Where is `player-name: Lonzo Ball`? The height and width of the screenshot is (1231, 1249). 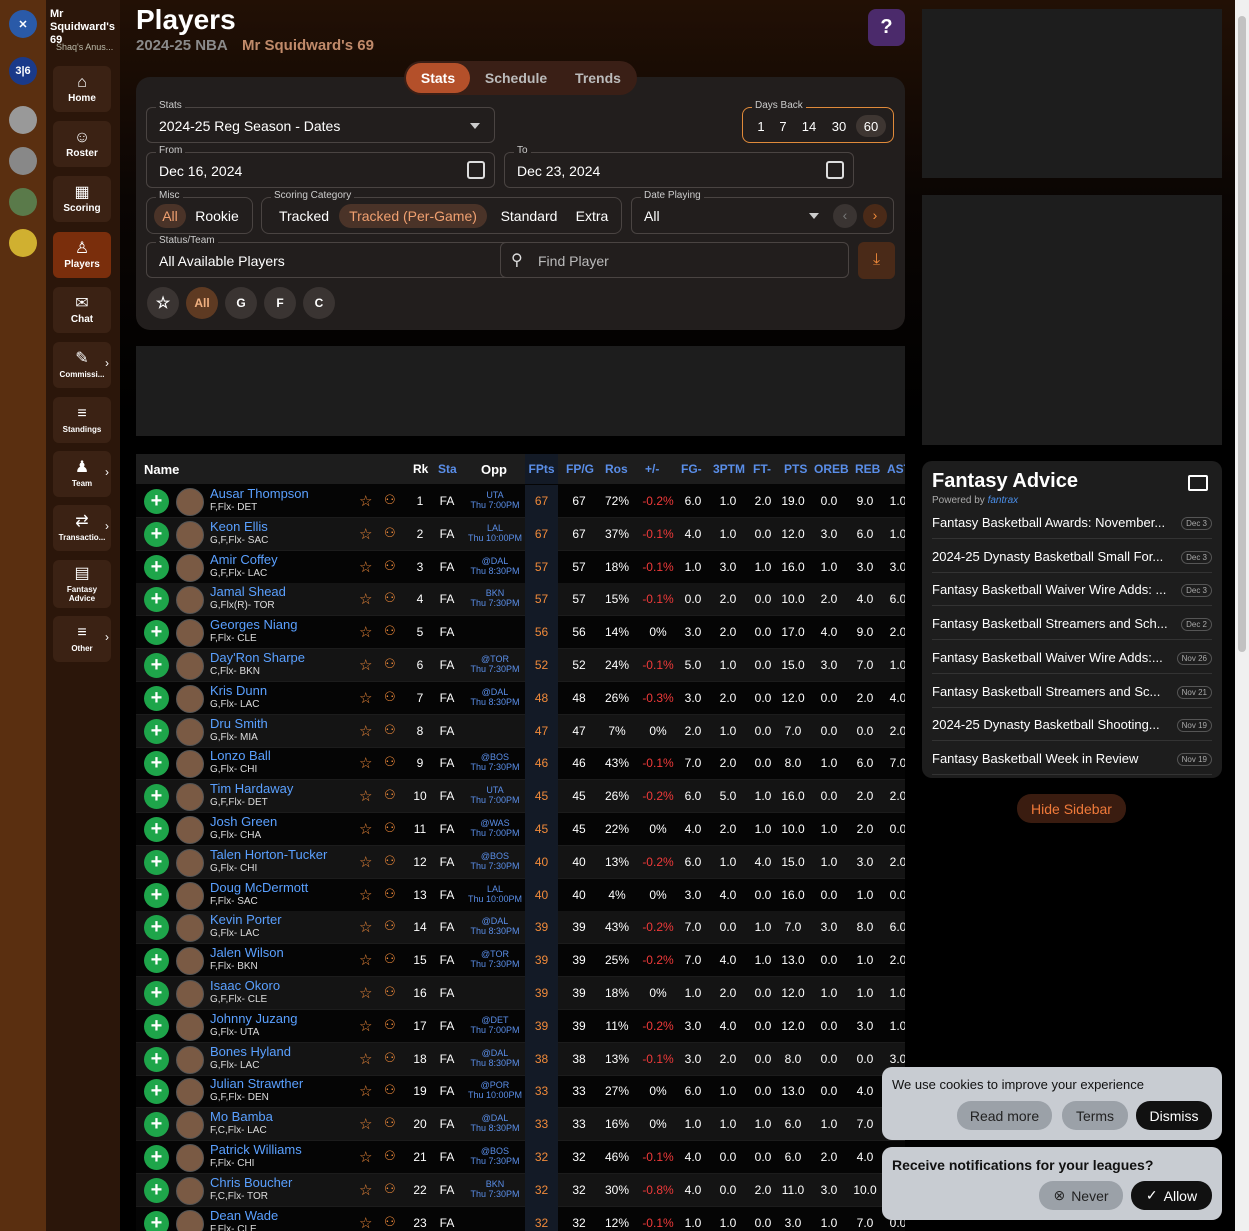
player-name: Lonzo Ball is located at coordinates (240, 755).